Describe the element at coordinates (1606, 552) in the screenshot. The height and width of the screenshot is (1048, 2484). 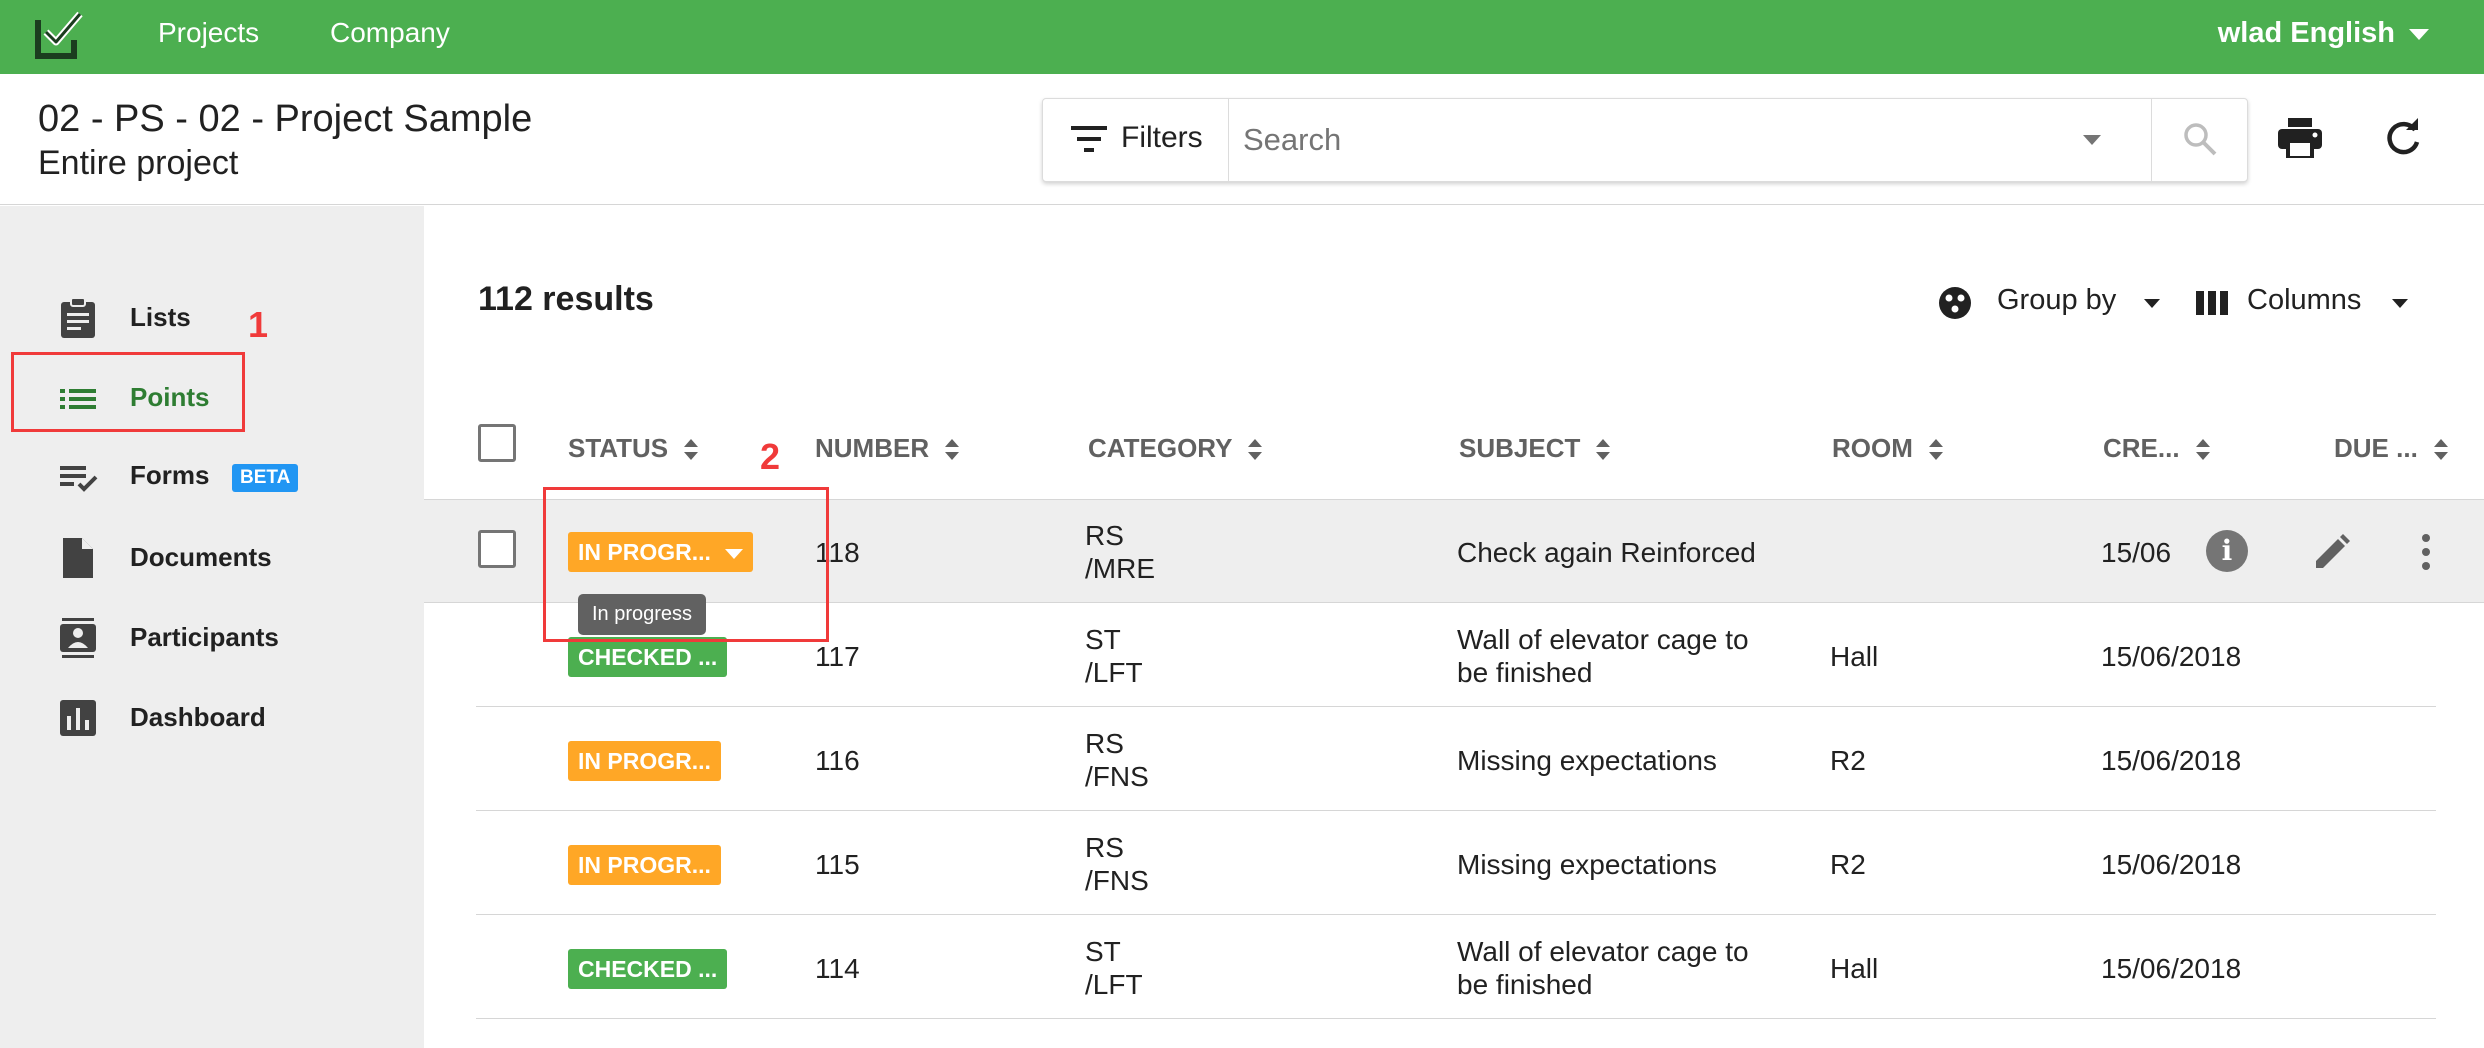
I see `subject-cell: Check again Reinforced` at that location.